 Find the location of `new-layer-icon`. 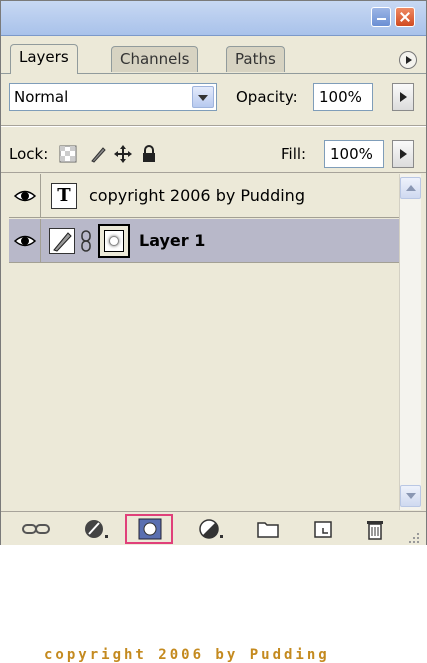

new-layer-icon is located at coordinates (324, 529).